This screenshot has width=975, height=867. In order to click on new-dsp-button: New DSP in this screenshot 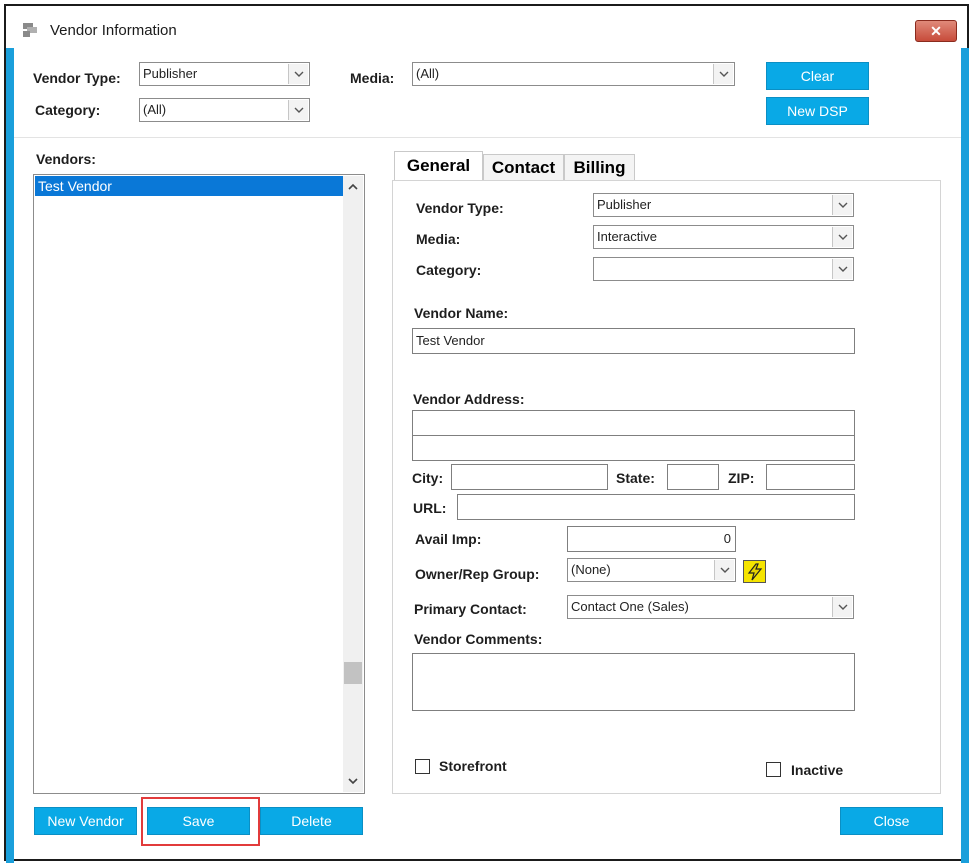, I will do `click(817, 111)`.